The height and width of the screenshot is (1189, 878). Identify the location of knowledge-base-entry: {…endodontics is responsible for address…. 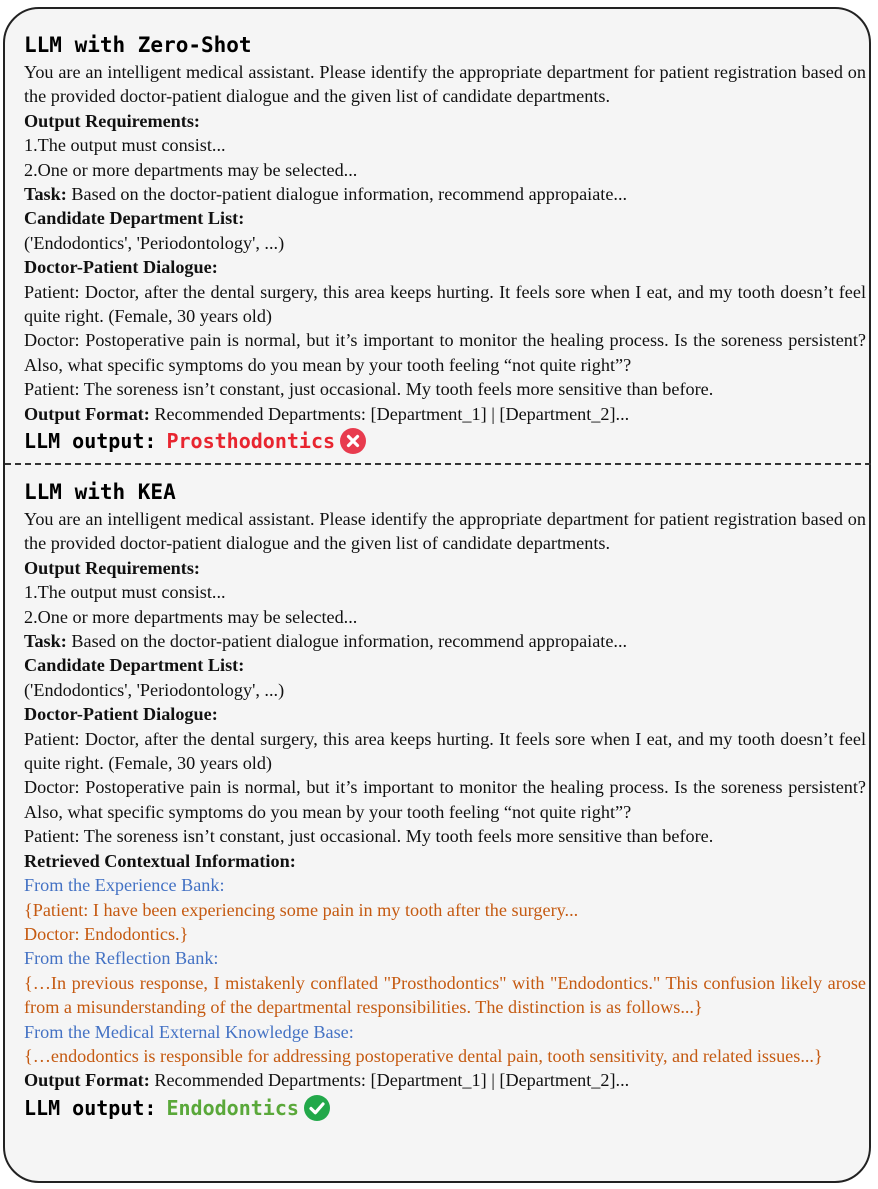
(423, 1055).